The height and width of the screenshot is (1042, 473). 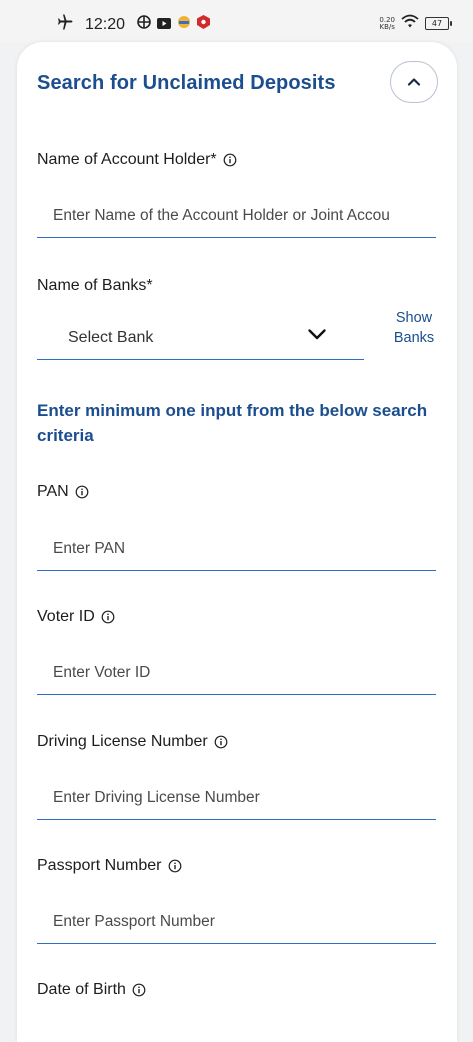 I want to click on chevron-up-icon, so click(x=414, y=82).